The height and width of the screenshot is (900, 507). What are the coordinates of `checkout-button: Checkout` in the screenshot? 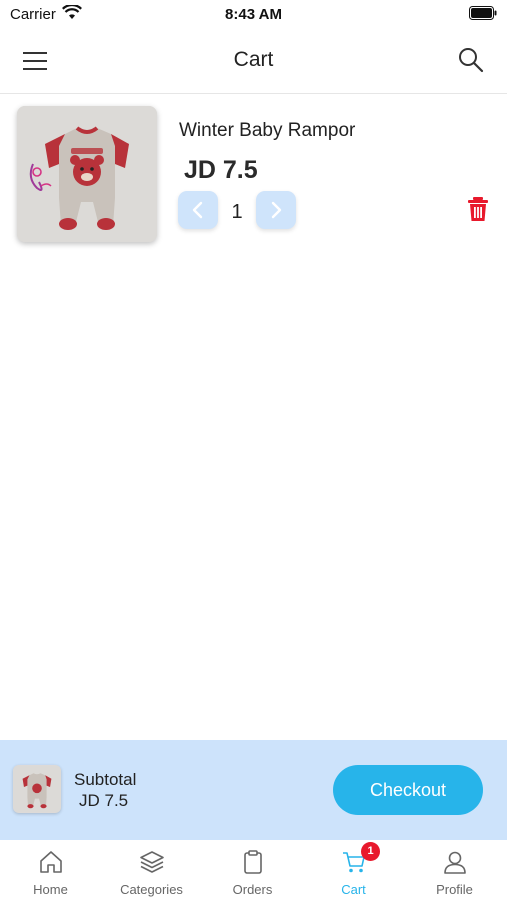 It's located at (408, 790).